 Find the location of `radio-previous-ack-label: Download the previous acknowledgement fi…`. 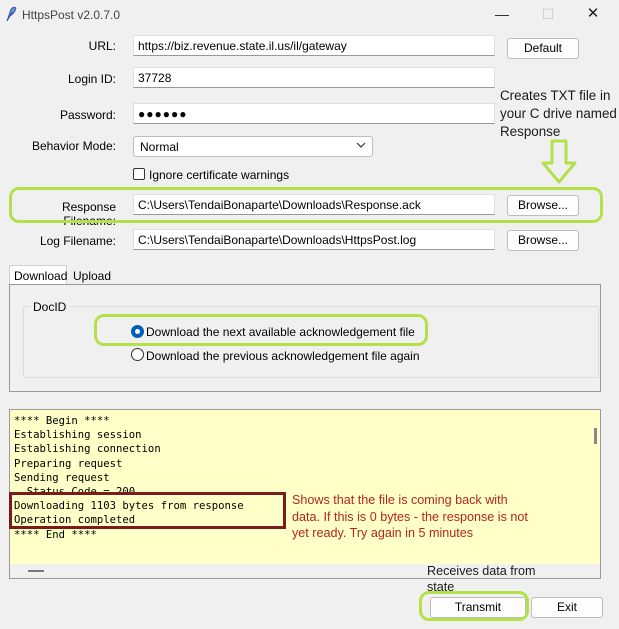

radio-previous-ack-label: Download the previous acknowledgement fi… is located at coordinates (283, 356).